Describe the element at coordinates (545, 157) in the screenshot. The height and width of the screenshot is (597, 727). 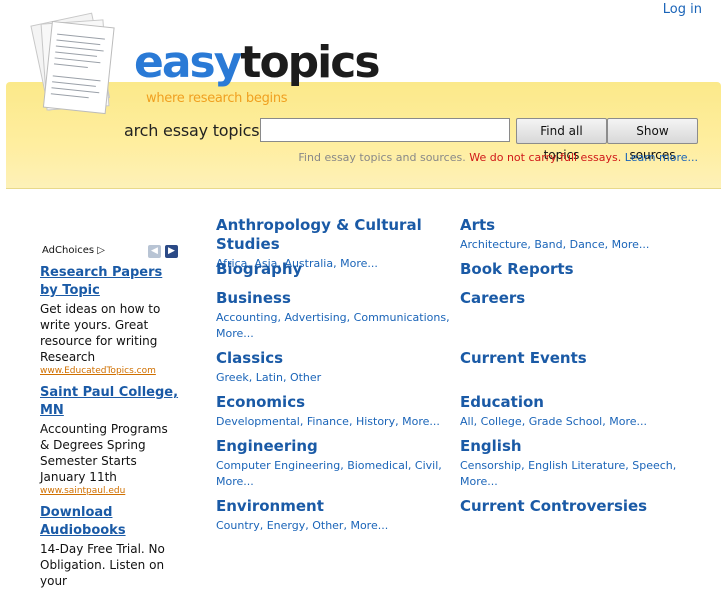
I see `search-note-warning: We do not carry full essays.` at that location.